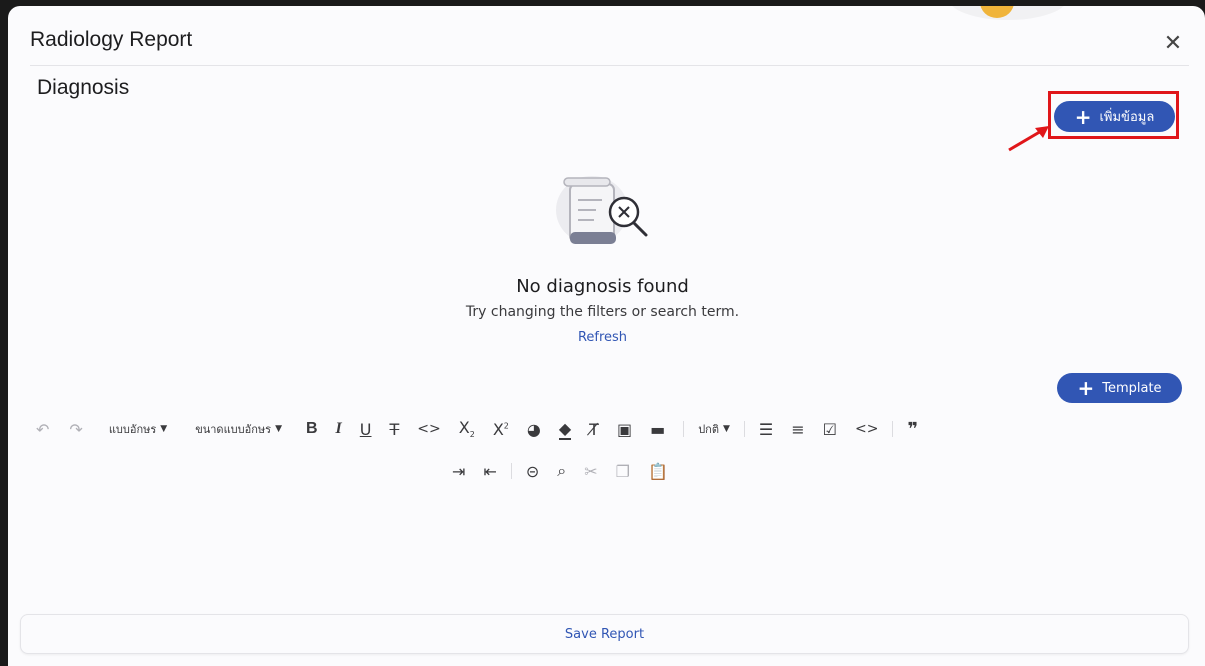 Image resolution: width=1205 pixels, height=666 pixels. I want to click on cut-button: ✂, so click(590, 471).